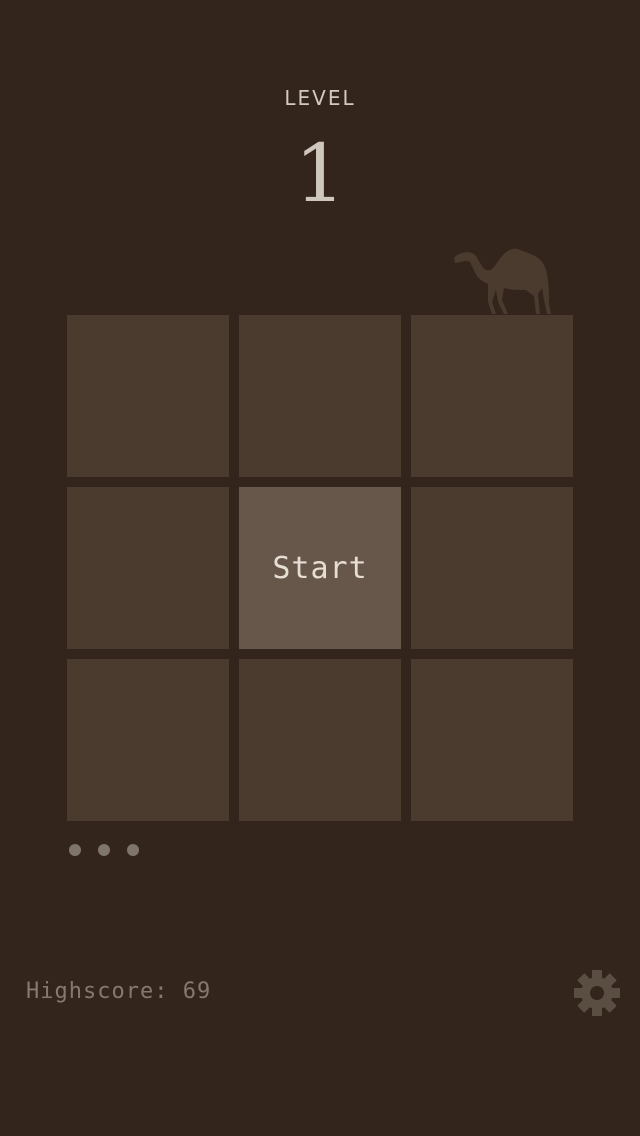 The image size is (640, 1136). Describe the element at coordinates (119, 991) in the screenshot. I see `highscore-label: Highscore: 69` at that location.